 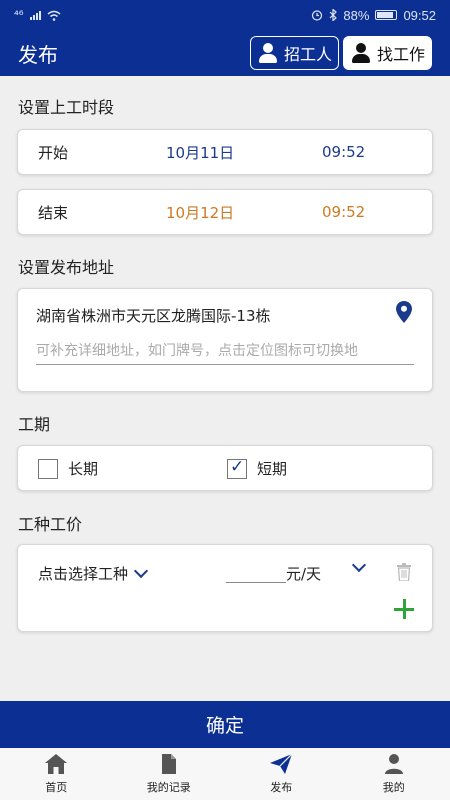 What do you see at coordinates (225, 15) in the screenshot?
I see `status-bar: ⁴⁶ 88% 09:52` at bounding box center [225, 15].